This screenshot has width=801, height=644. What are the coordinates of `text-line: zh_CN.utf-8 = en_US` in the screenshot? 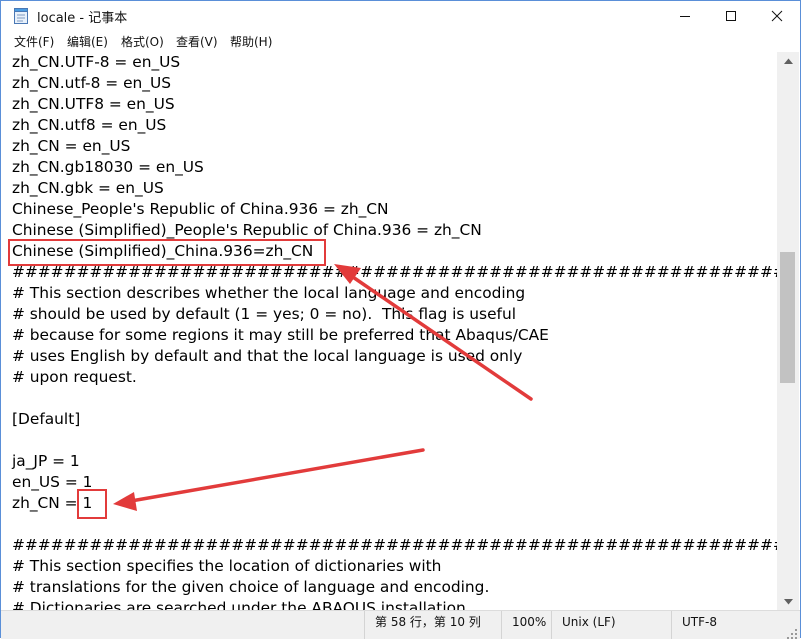 It's located at (92, 83).